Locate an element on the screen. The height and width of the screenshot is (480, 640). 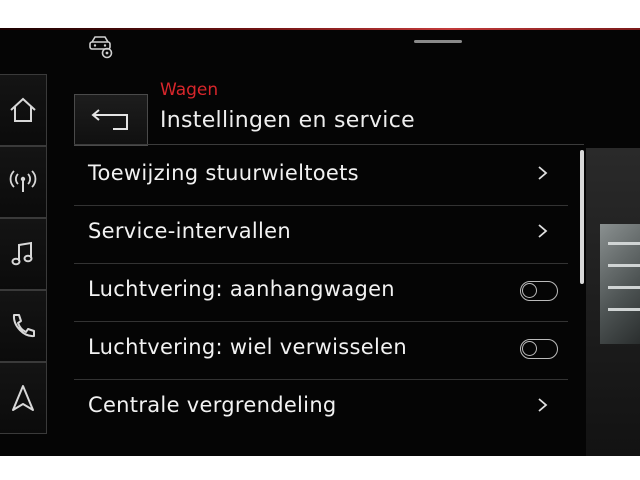
page-header: Wagen Instellingen en service is located at coordinates (329, 113).